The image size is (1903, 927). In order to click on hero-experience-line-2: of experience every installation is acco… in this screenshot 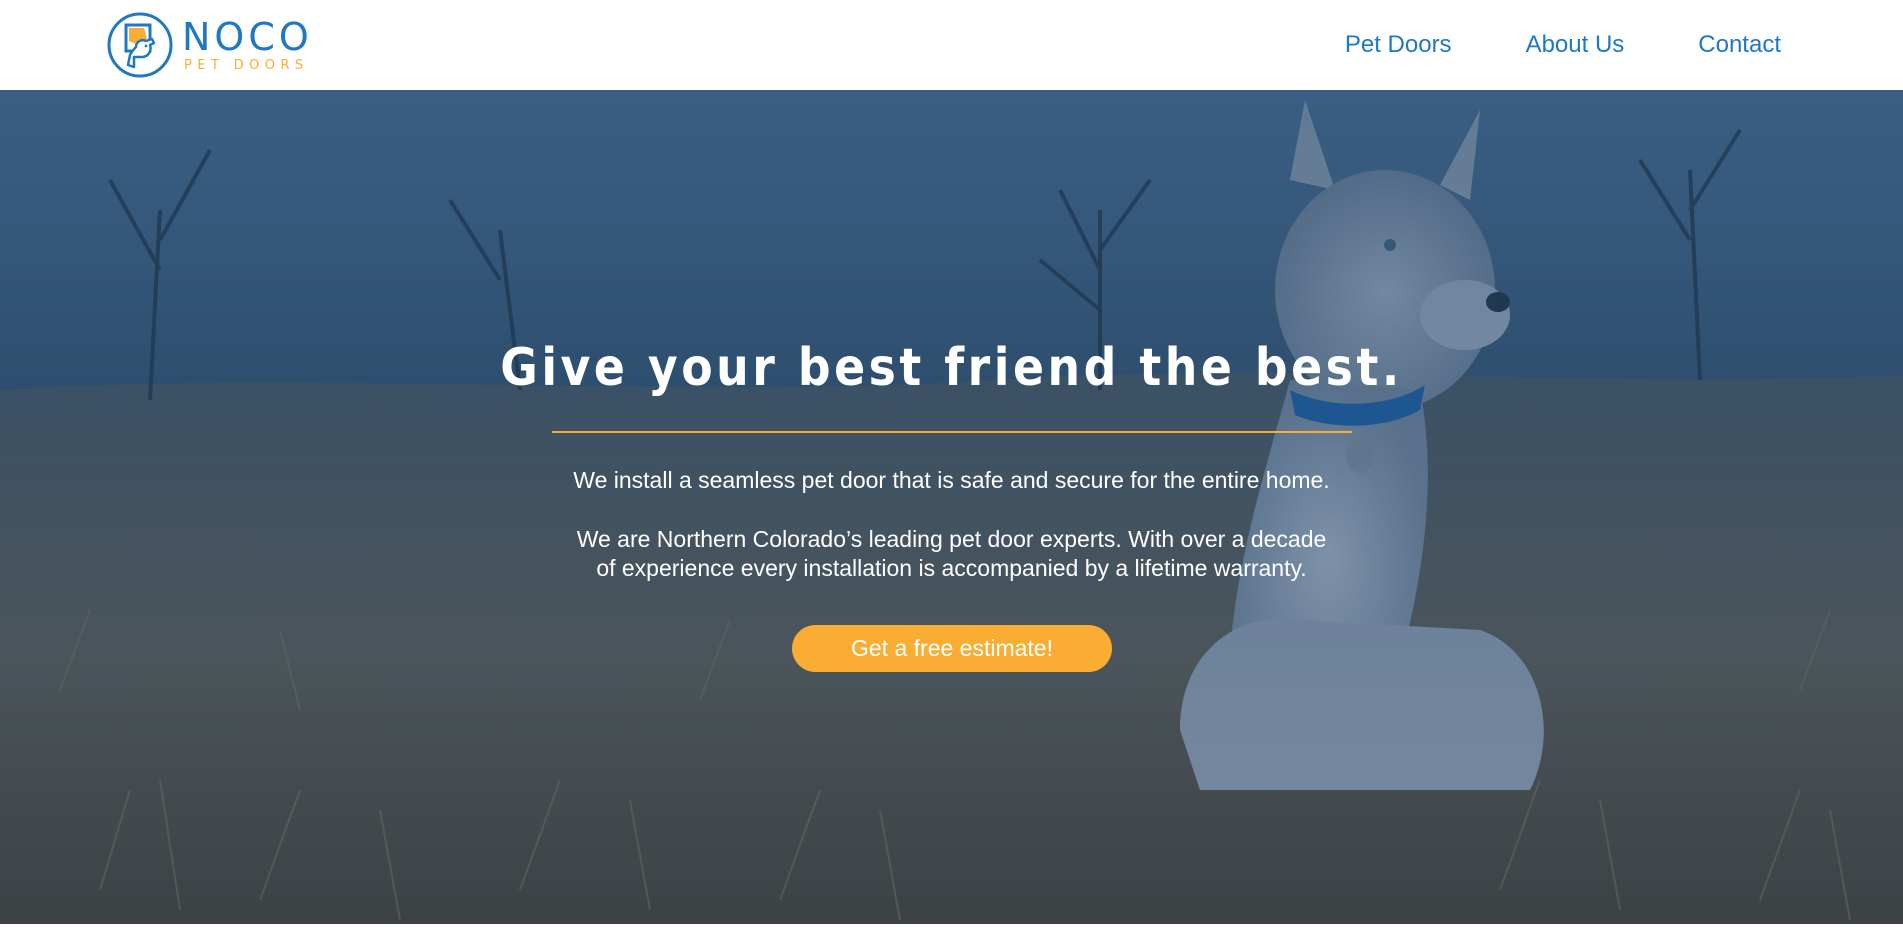, I will do `click(951, 568)`.